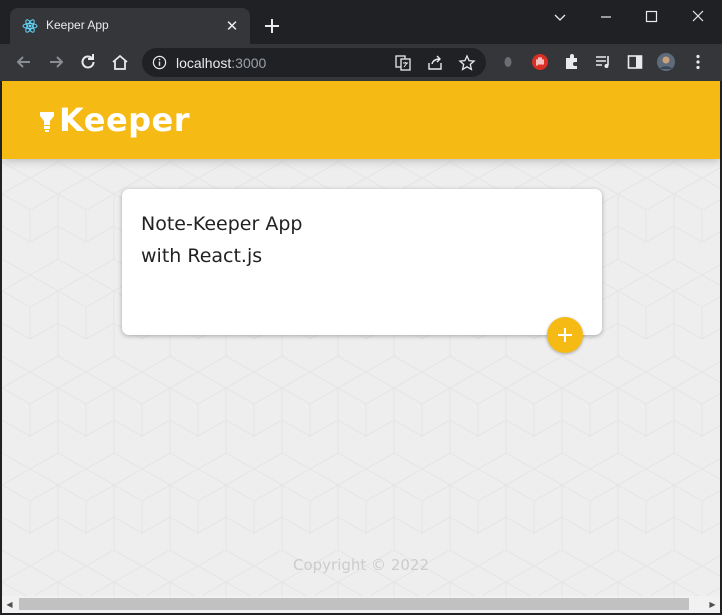 The height and width of the screenshot is (615, 722). What do you see at coordinates (221, 63) in the screenshot?
I see `url-text: localhost:3000` at bounding box center [221, 63].